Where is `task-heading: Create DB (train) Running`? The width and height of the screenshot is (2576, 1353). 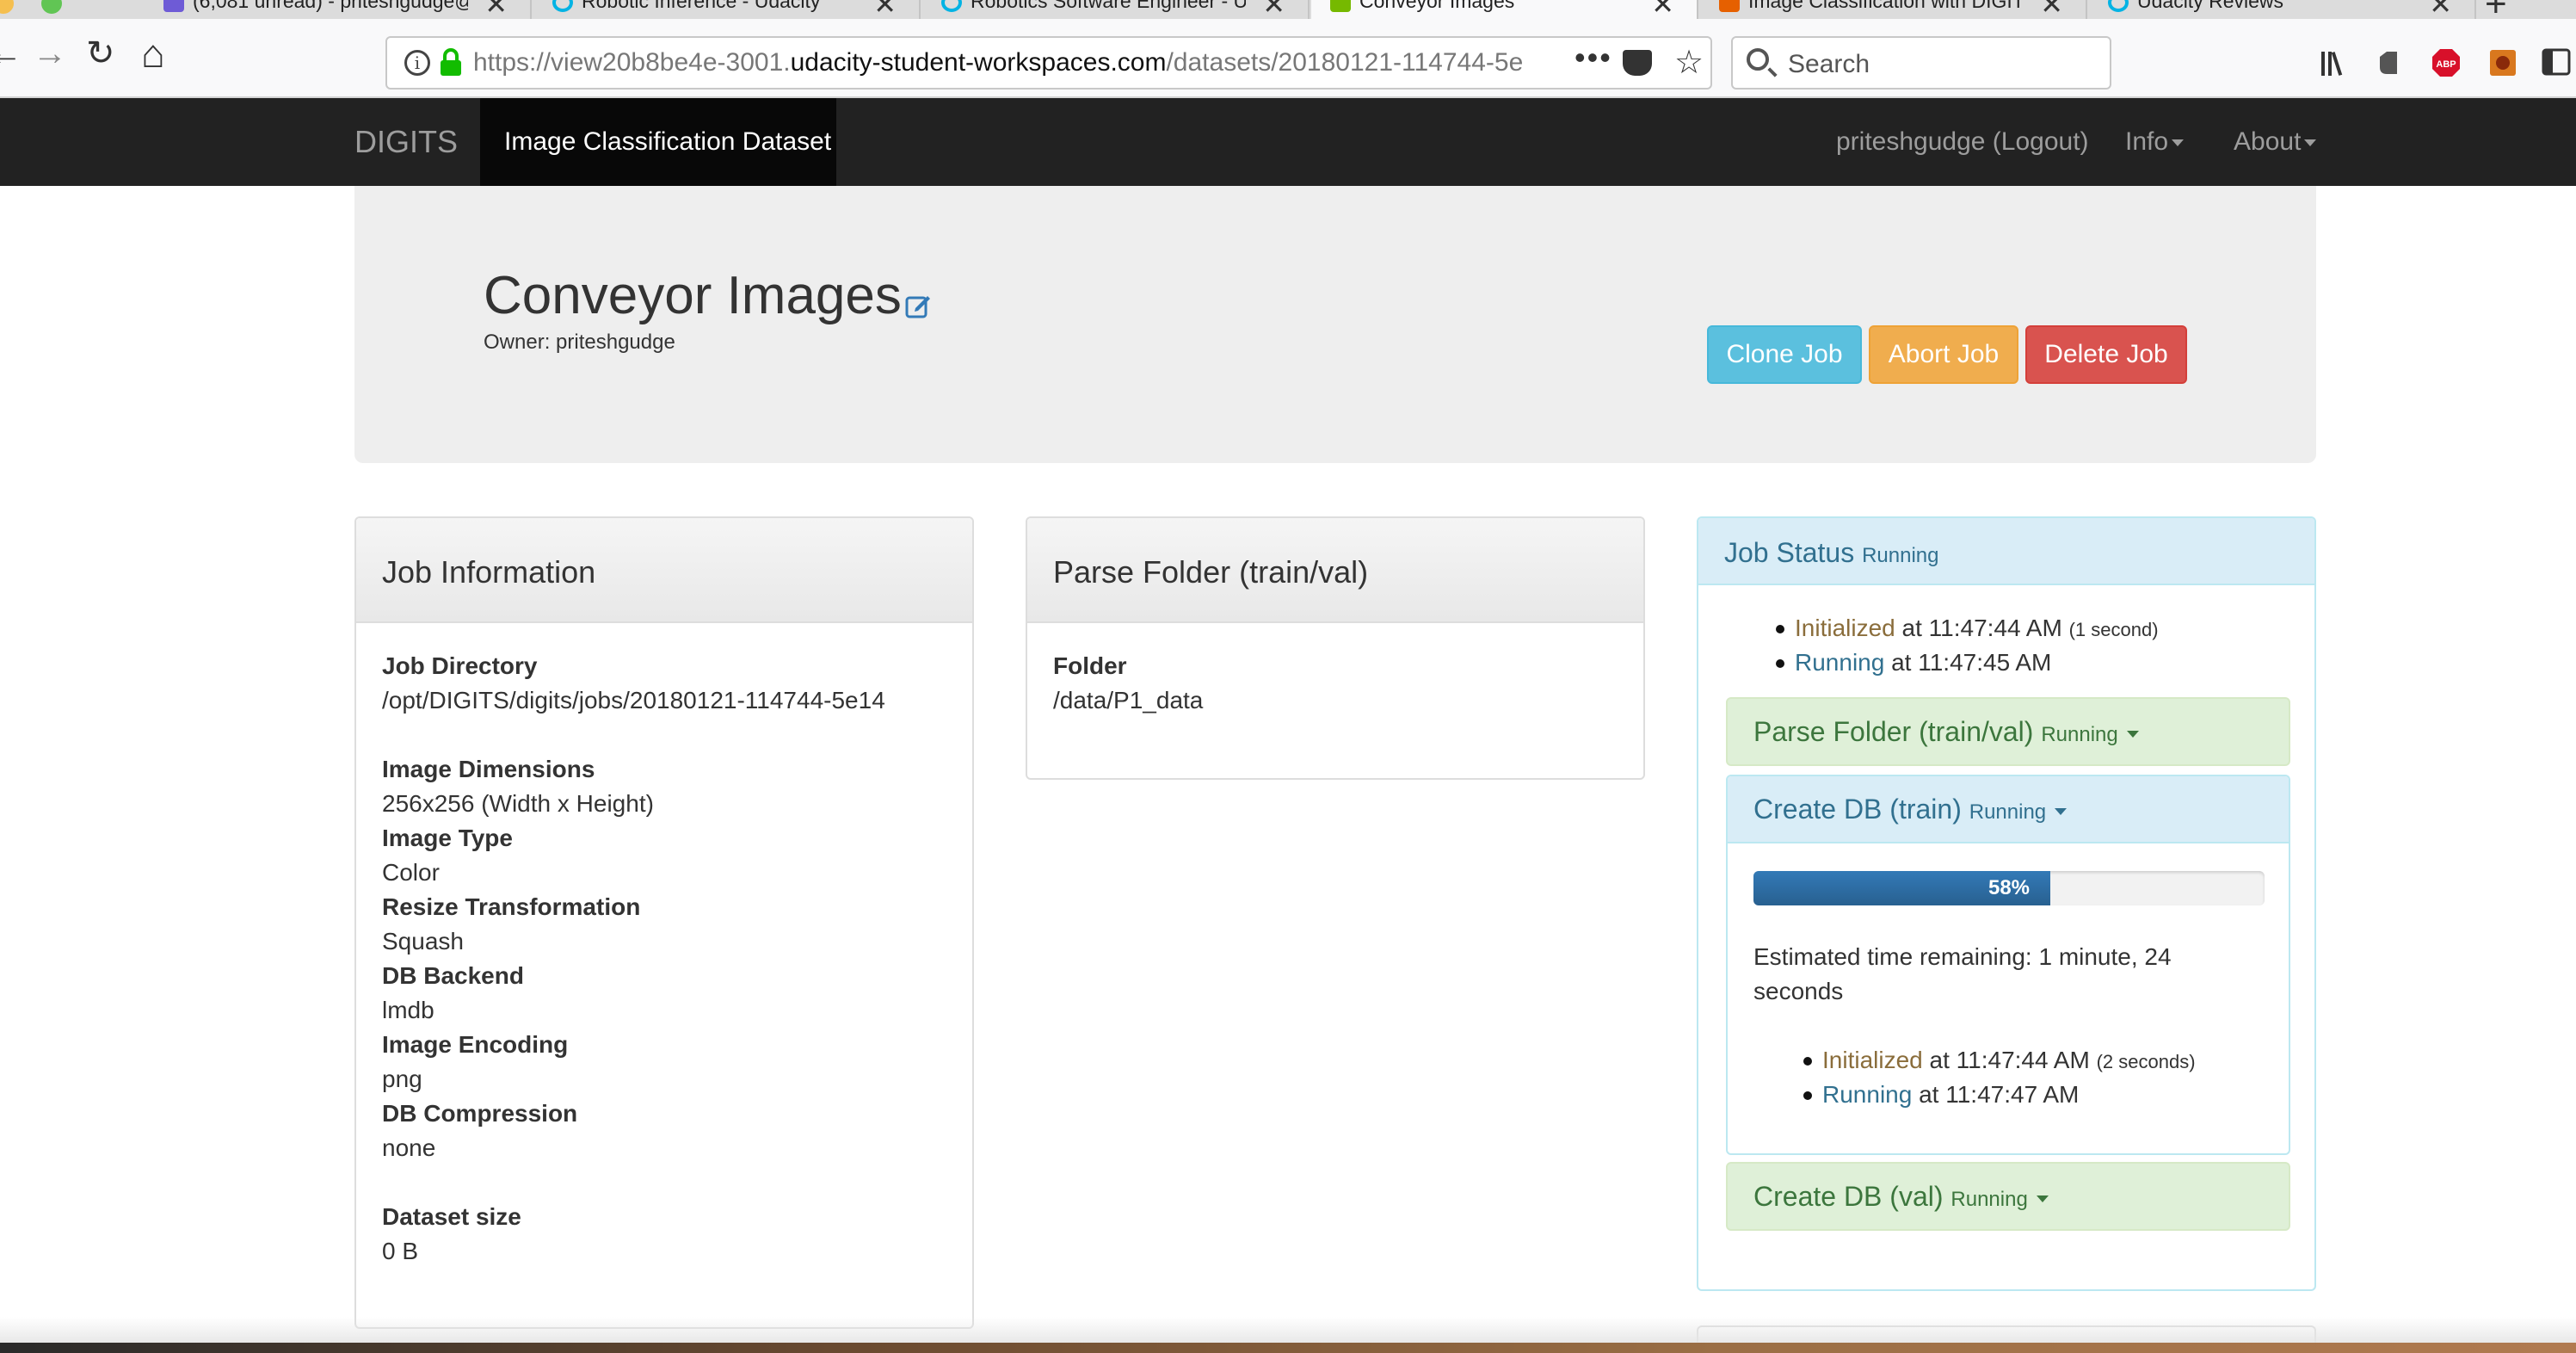
task-heading: Create DB (train) Running is located at coordinates (2008, 809).